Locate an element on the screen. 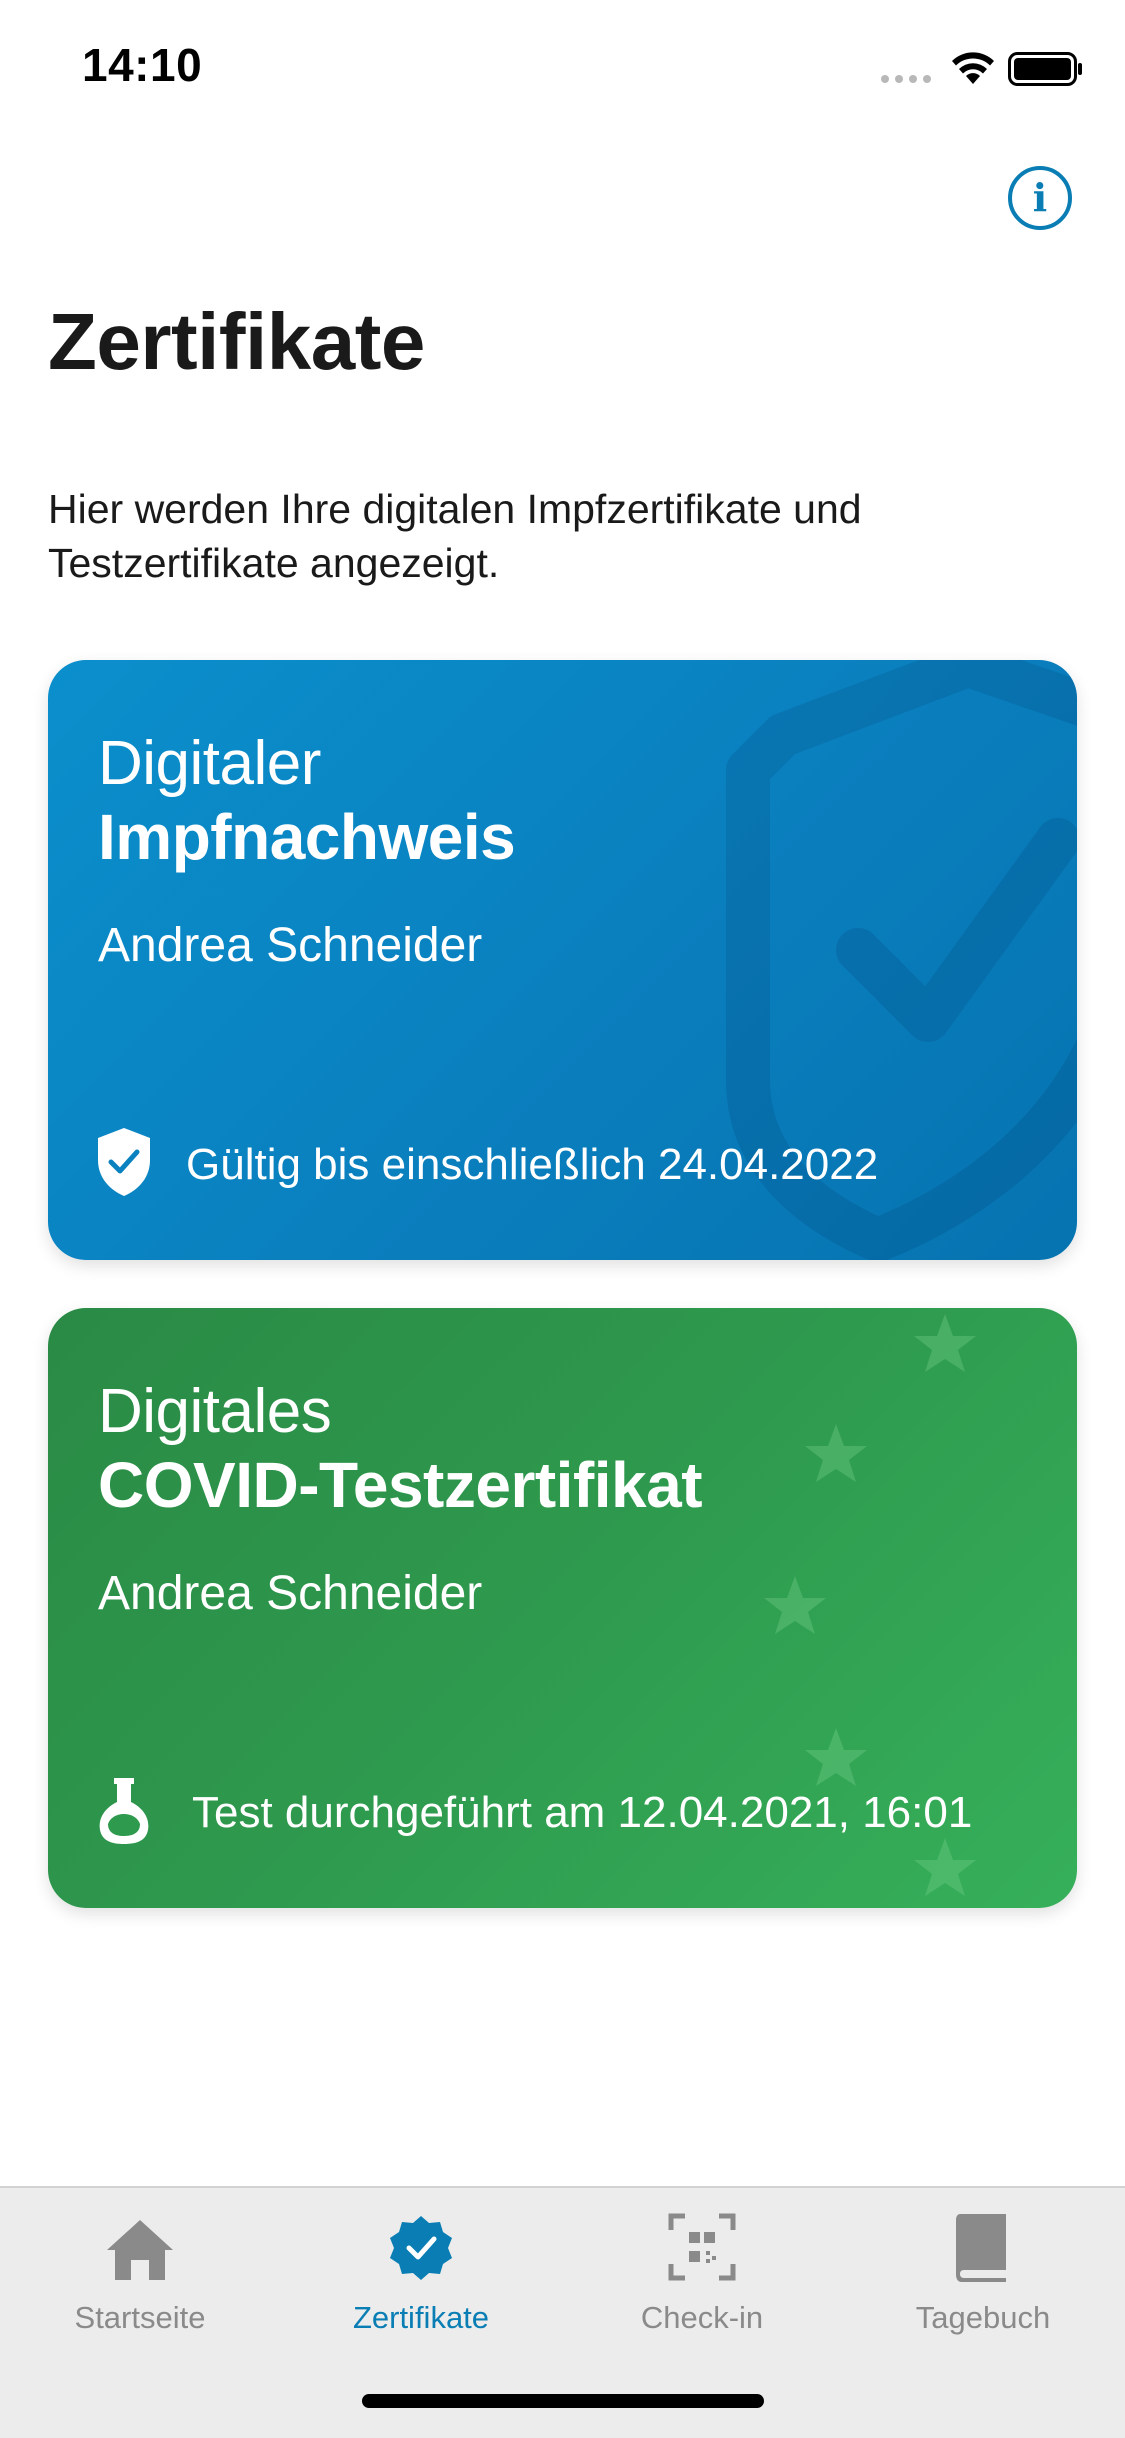 The height and width of the screenshot is (2438, 1125). status-bar: 14:10 is located at coordinates (562, 70).